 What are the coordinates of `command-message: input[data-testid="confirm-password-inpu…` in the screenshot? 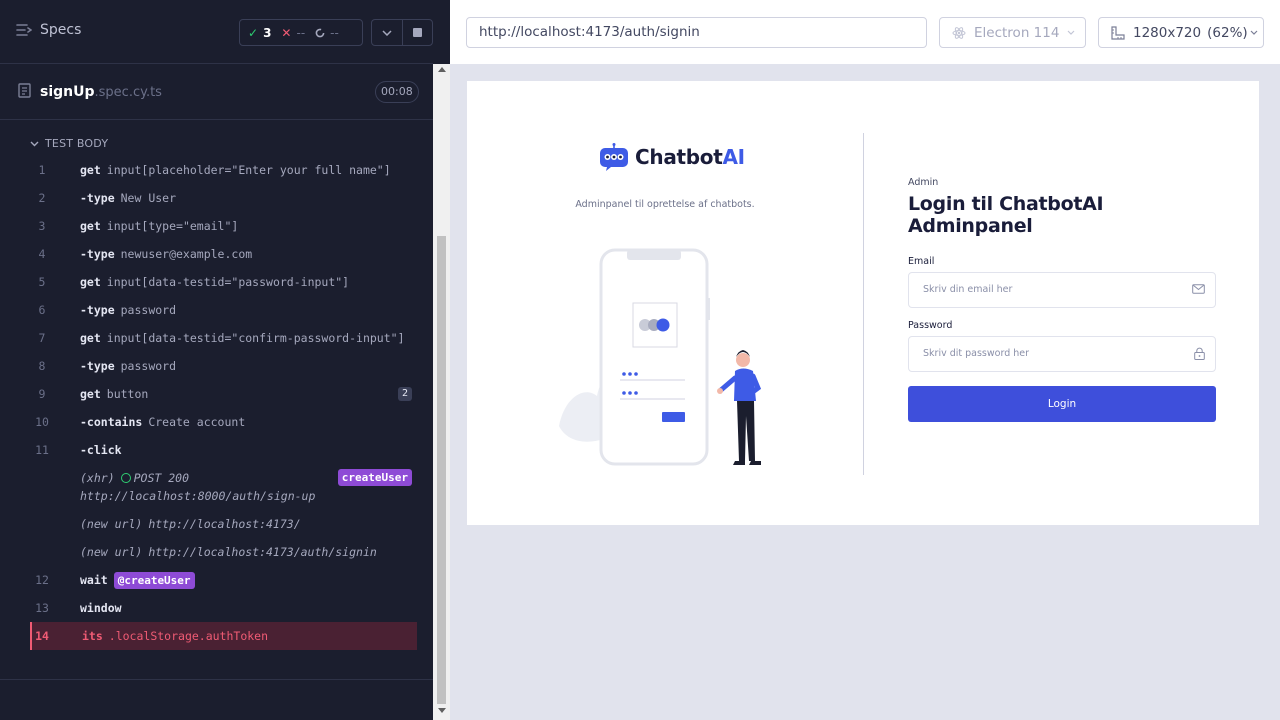 It's located at (255, 338).